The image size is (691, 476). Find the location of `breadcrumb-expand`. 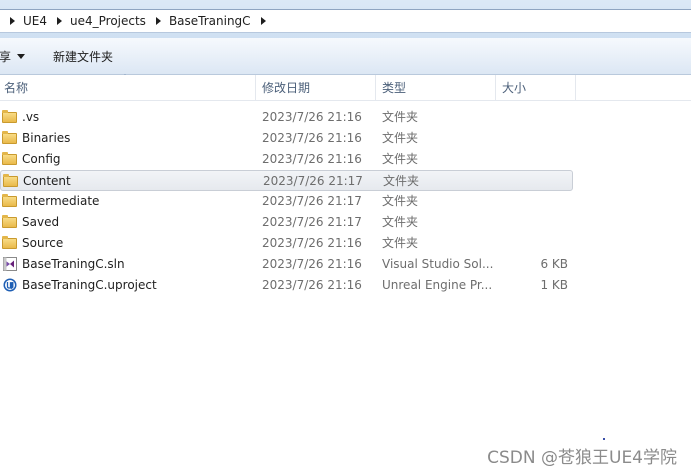

breadcrumb-expand is located at coordinates (262, 21).